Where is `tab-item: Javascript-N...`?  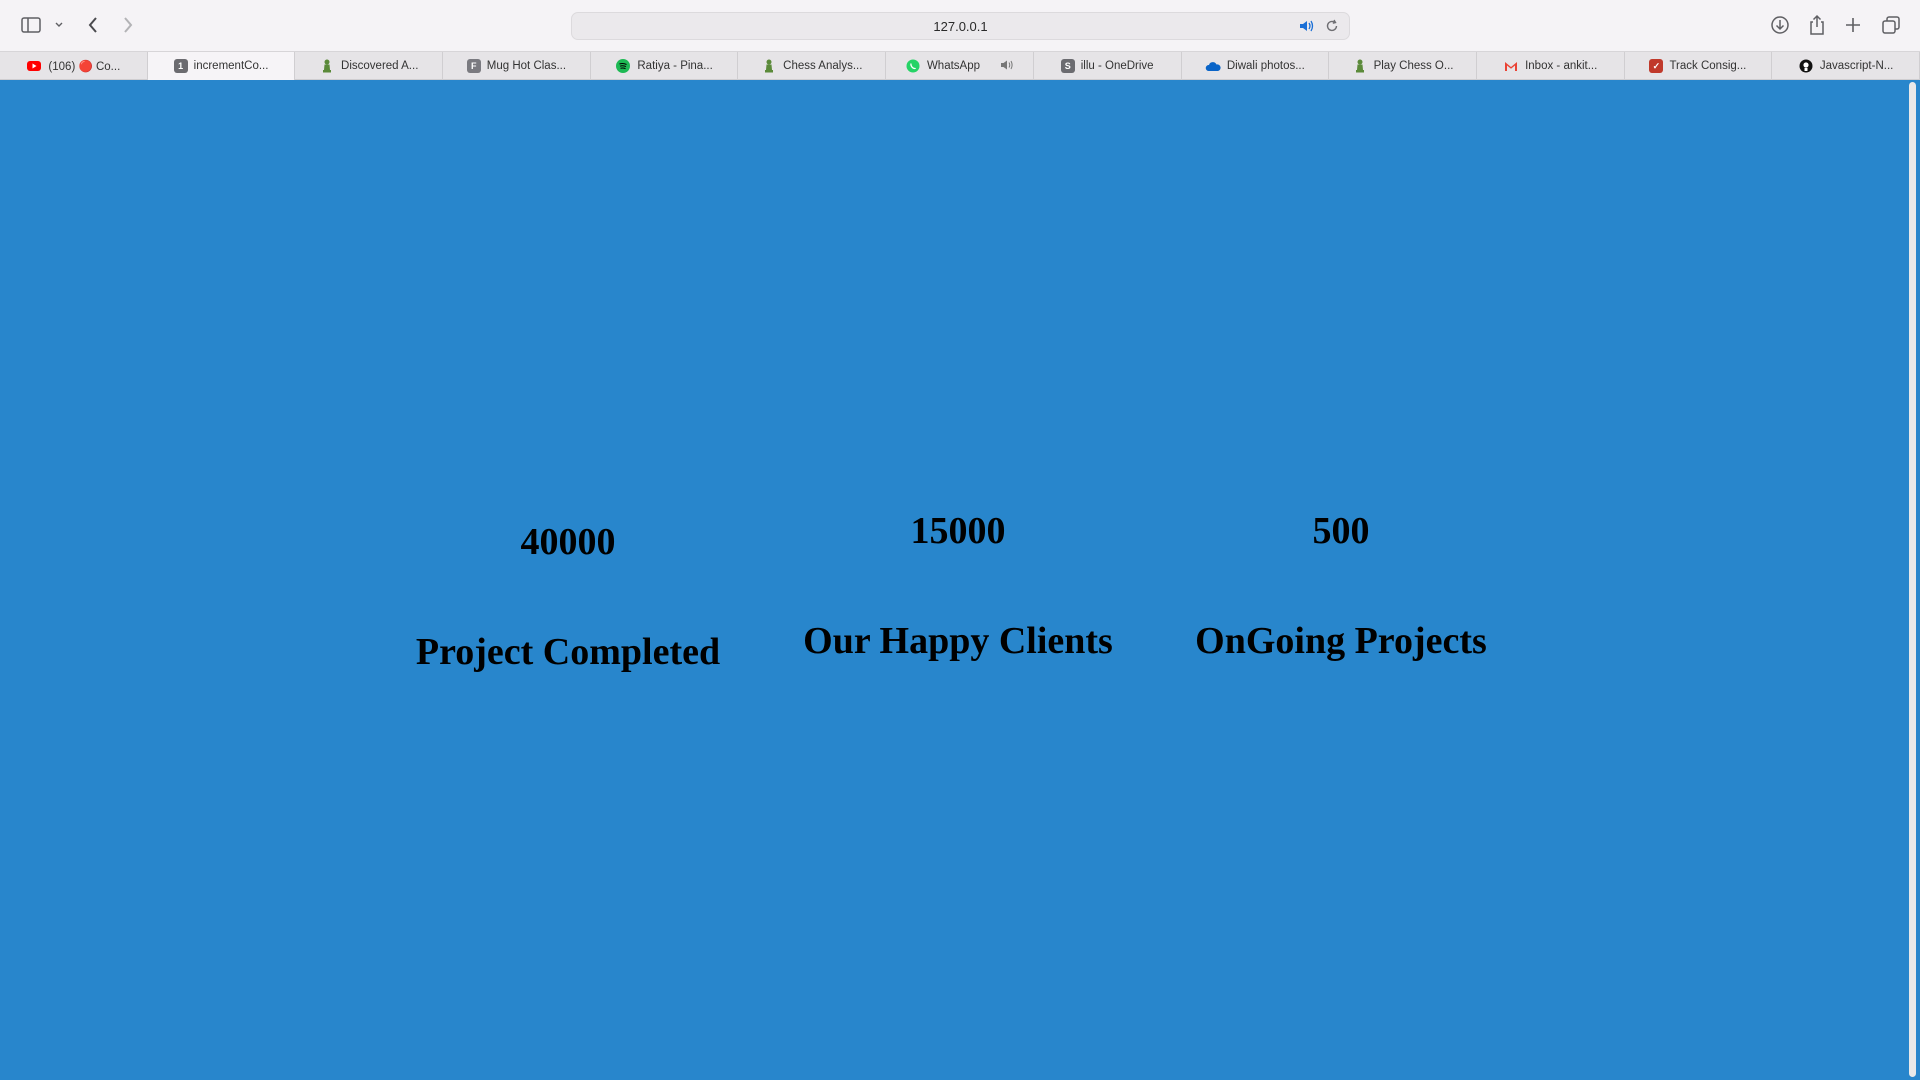
tab-item: Javascript-N... is located at coordinates (1846, 66).